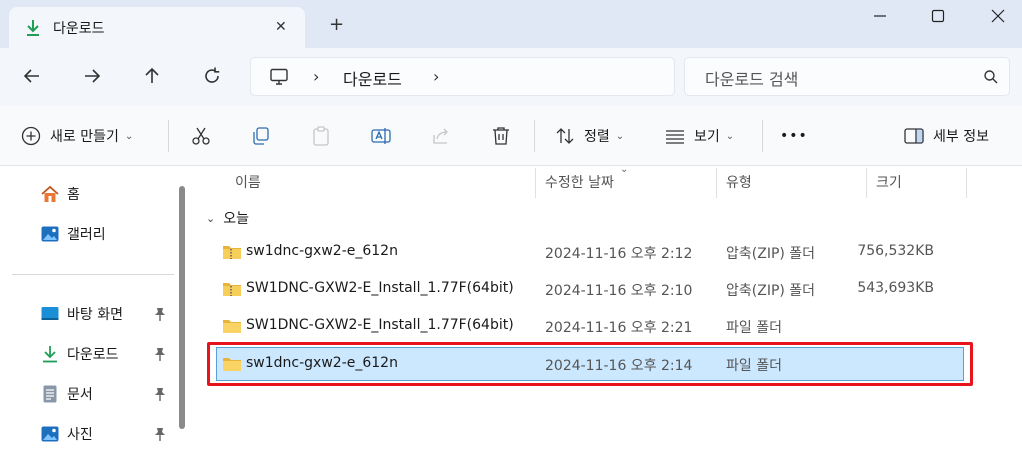  I want to click on sort-button: 정렬 ⌄, so click(589, 136).